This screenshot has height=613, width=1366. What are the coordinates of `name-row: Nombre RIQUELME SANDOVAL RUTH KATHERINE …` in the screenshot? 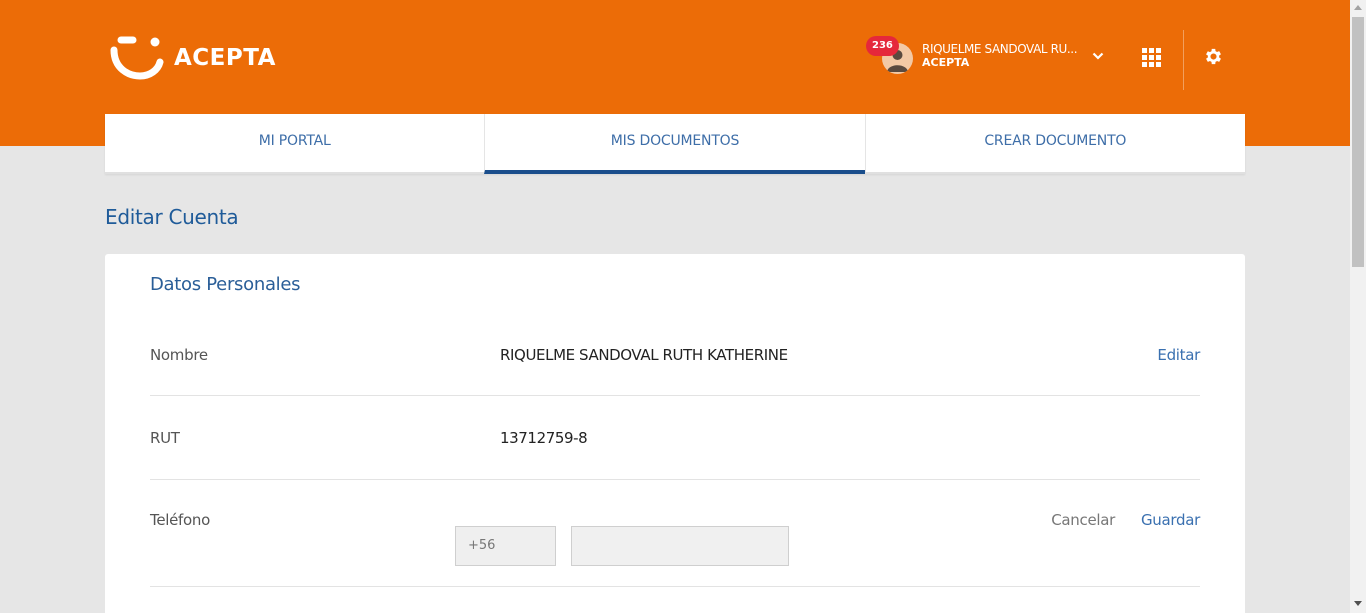 It's located at (675, 360).